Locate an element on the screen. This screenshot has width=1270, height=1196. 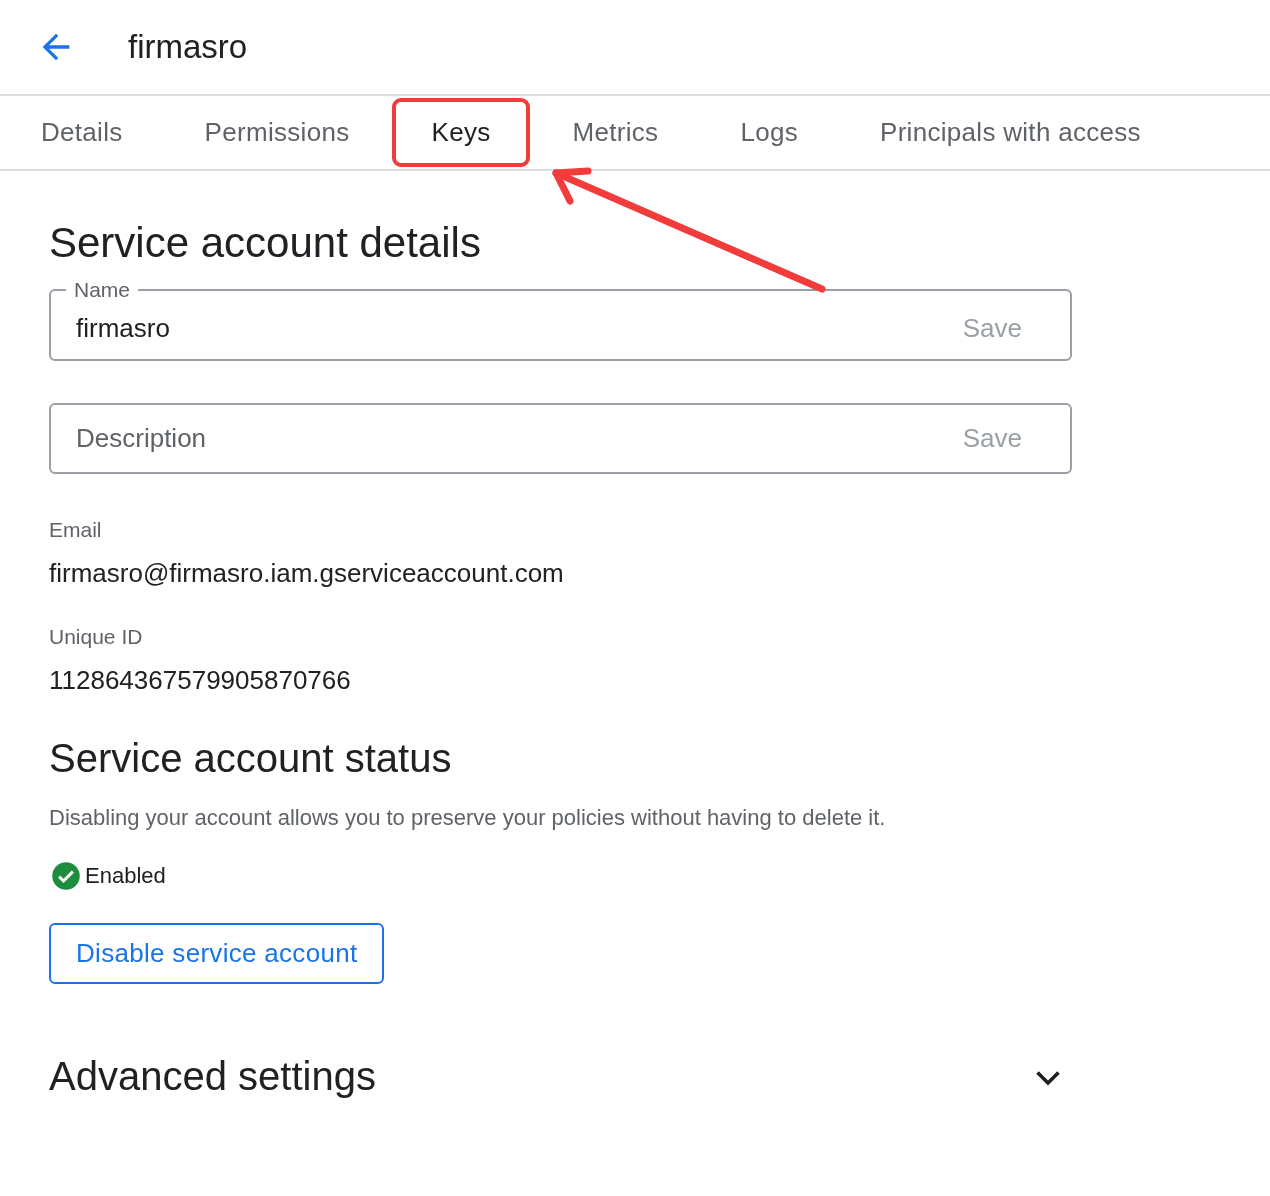
tab: Principals with access is located at coordinates (1010, 132).